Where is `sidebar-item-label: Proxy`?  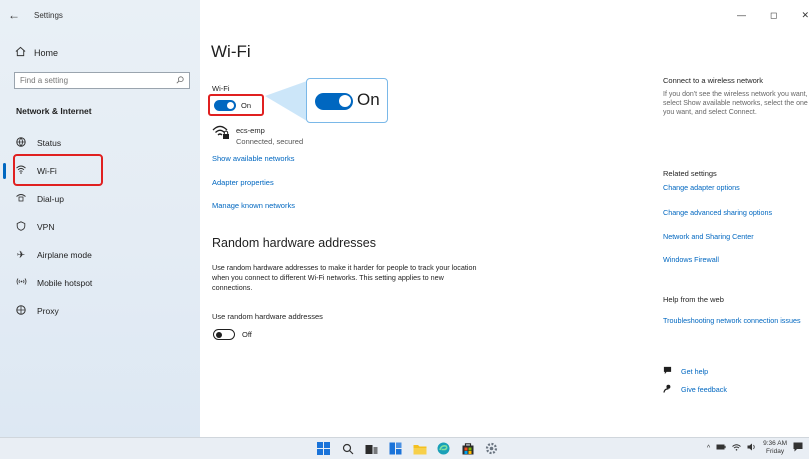
sidebar-item-label: Proxy is located at coordinates (48, 311).